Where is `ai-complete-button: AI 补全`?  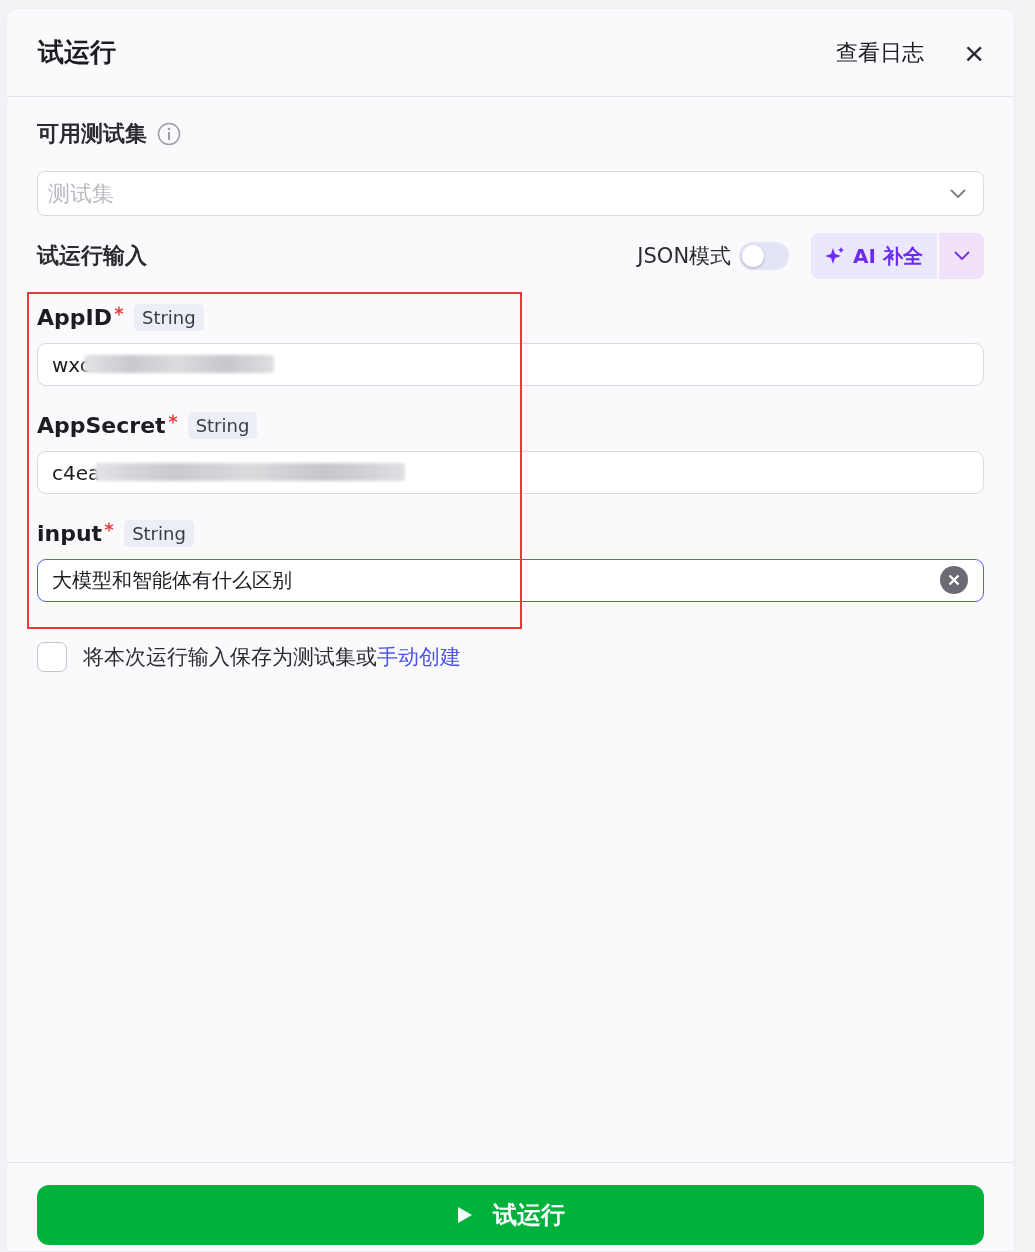 ai-complete-button: AI 补全 is located at coordinates (874, 256).